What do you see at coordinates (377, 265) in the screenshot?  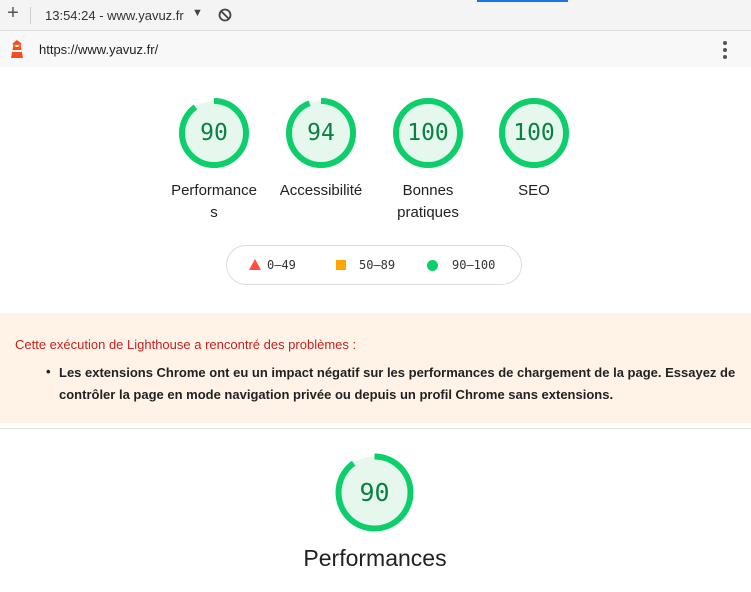 I see `legend-average-range: 50–89` at bounding box center [377, 265].